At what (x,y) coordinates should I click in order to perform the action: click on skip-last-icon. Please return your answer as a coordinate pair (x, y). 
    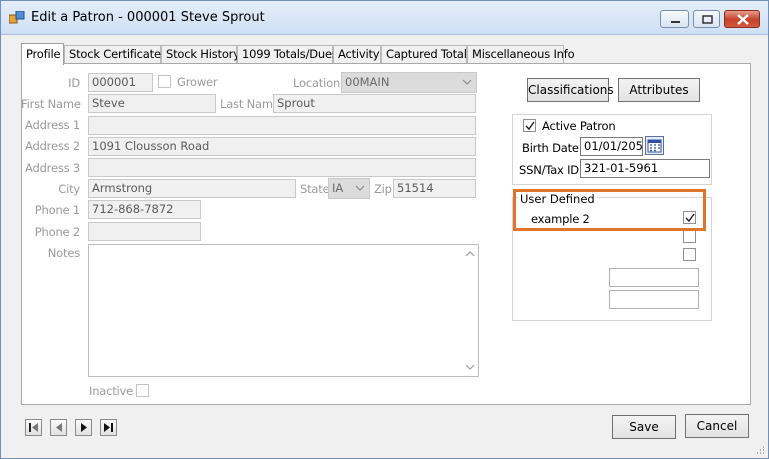
    Looking at the image, I should click on (108, 427).